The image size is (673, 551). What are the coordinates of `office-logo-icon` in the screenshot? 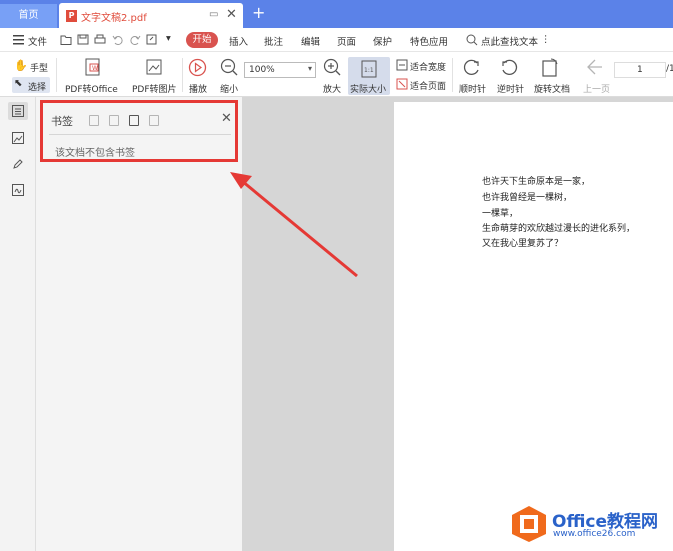 It's located at (529, 524).